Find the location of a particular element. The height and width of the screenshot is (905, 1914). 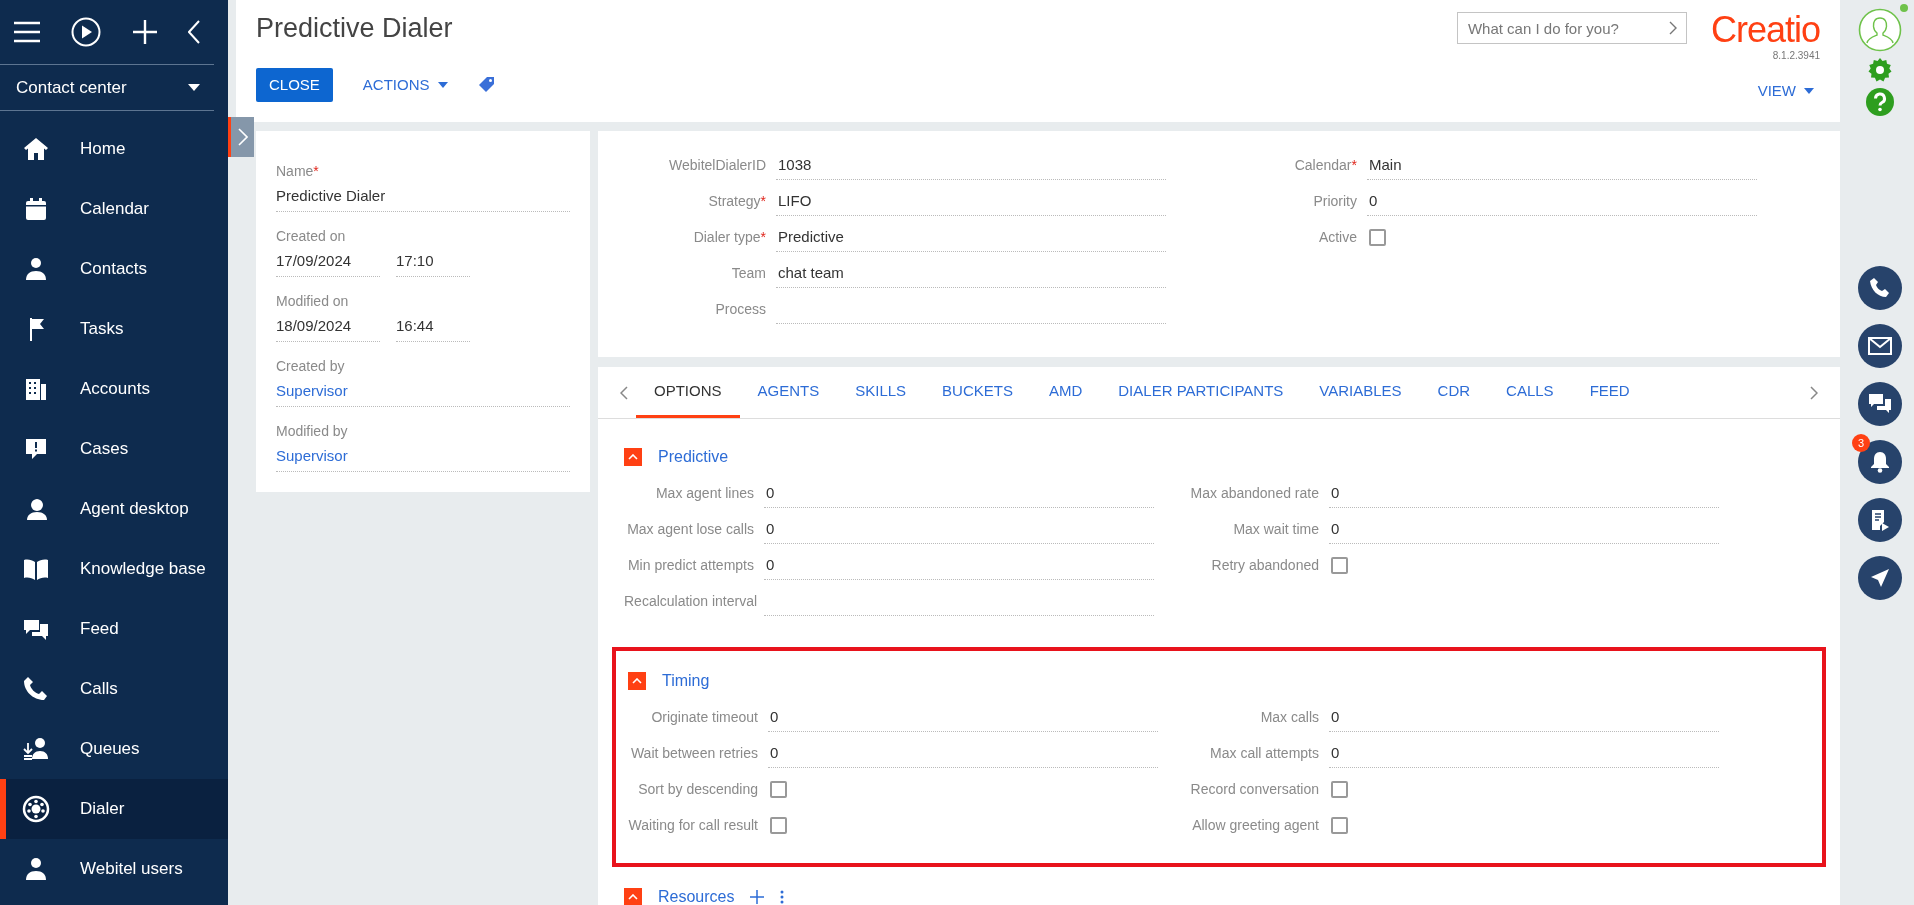

workplace-selector: Contact center is located at coordinates (107, 88).